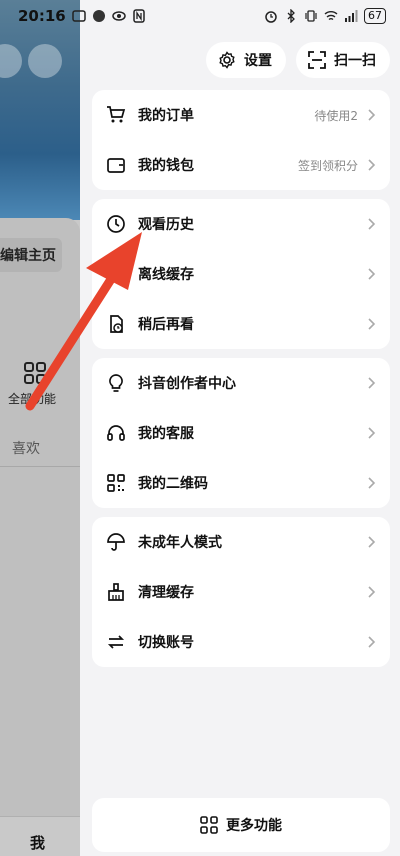 The image size is (400, 856). What do you see at coordinates (327, 165) in the screenshot?
I see `menu-item-extra: 签到领积分` at bounding box center [327, 165].